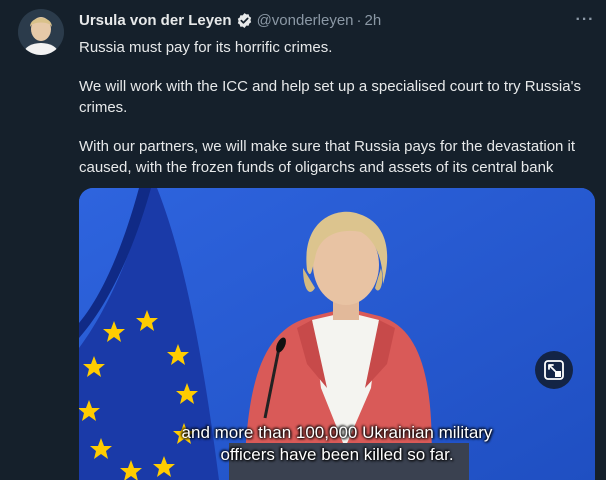  Describe the element at coordinates (244, 20) in the screenshot. I see `verified-badge-icon` at that location.